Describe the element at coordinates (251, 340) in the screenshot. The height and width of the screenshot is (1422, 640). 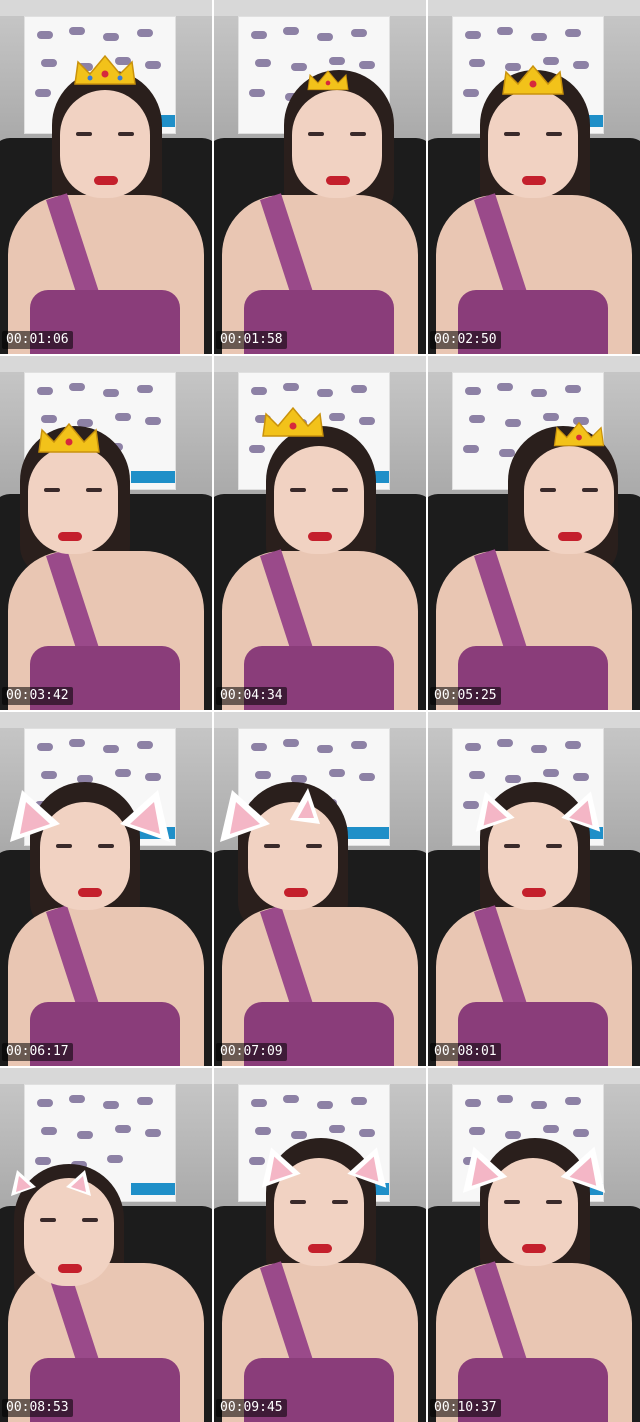
I see `timestamp-label: 00:01:58` at that location.